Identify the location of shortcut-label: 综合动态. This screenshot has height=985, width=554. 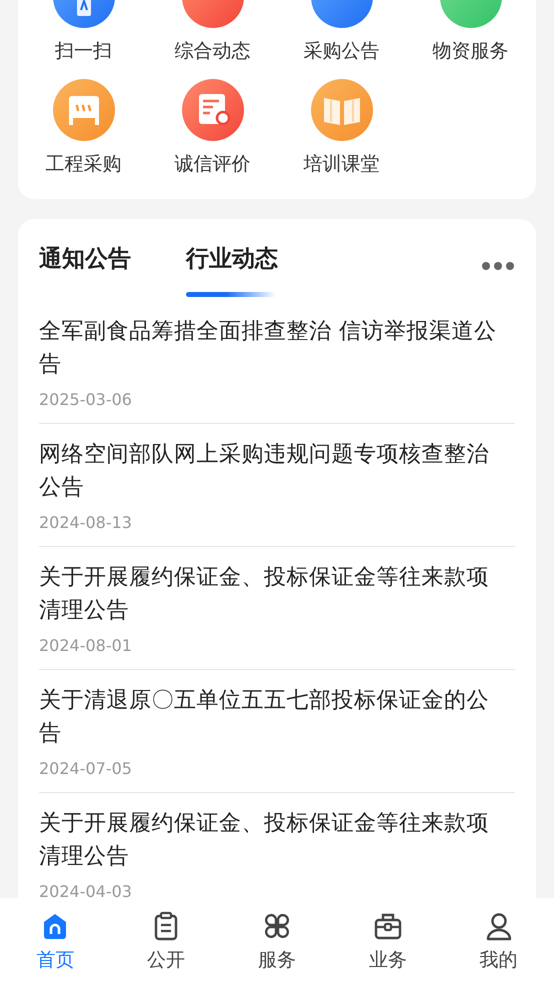
(212, 51).